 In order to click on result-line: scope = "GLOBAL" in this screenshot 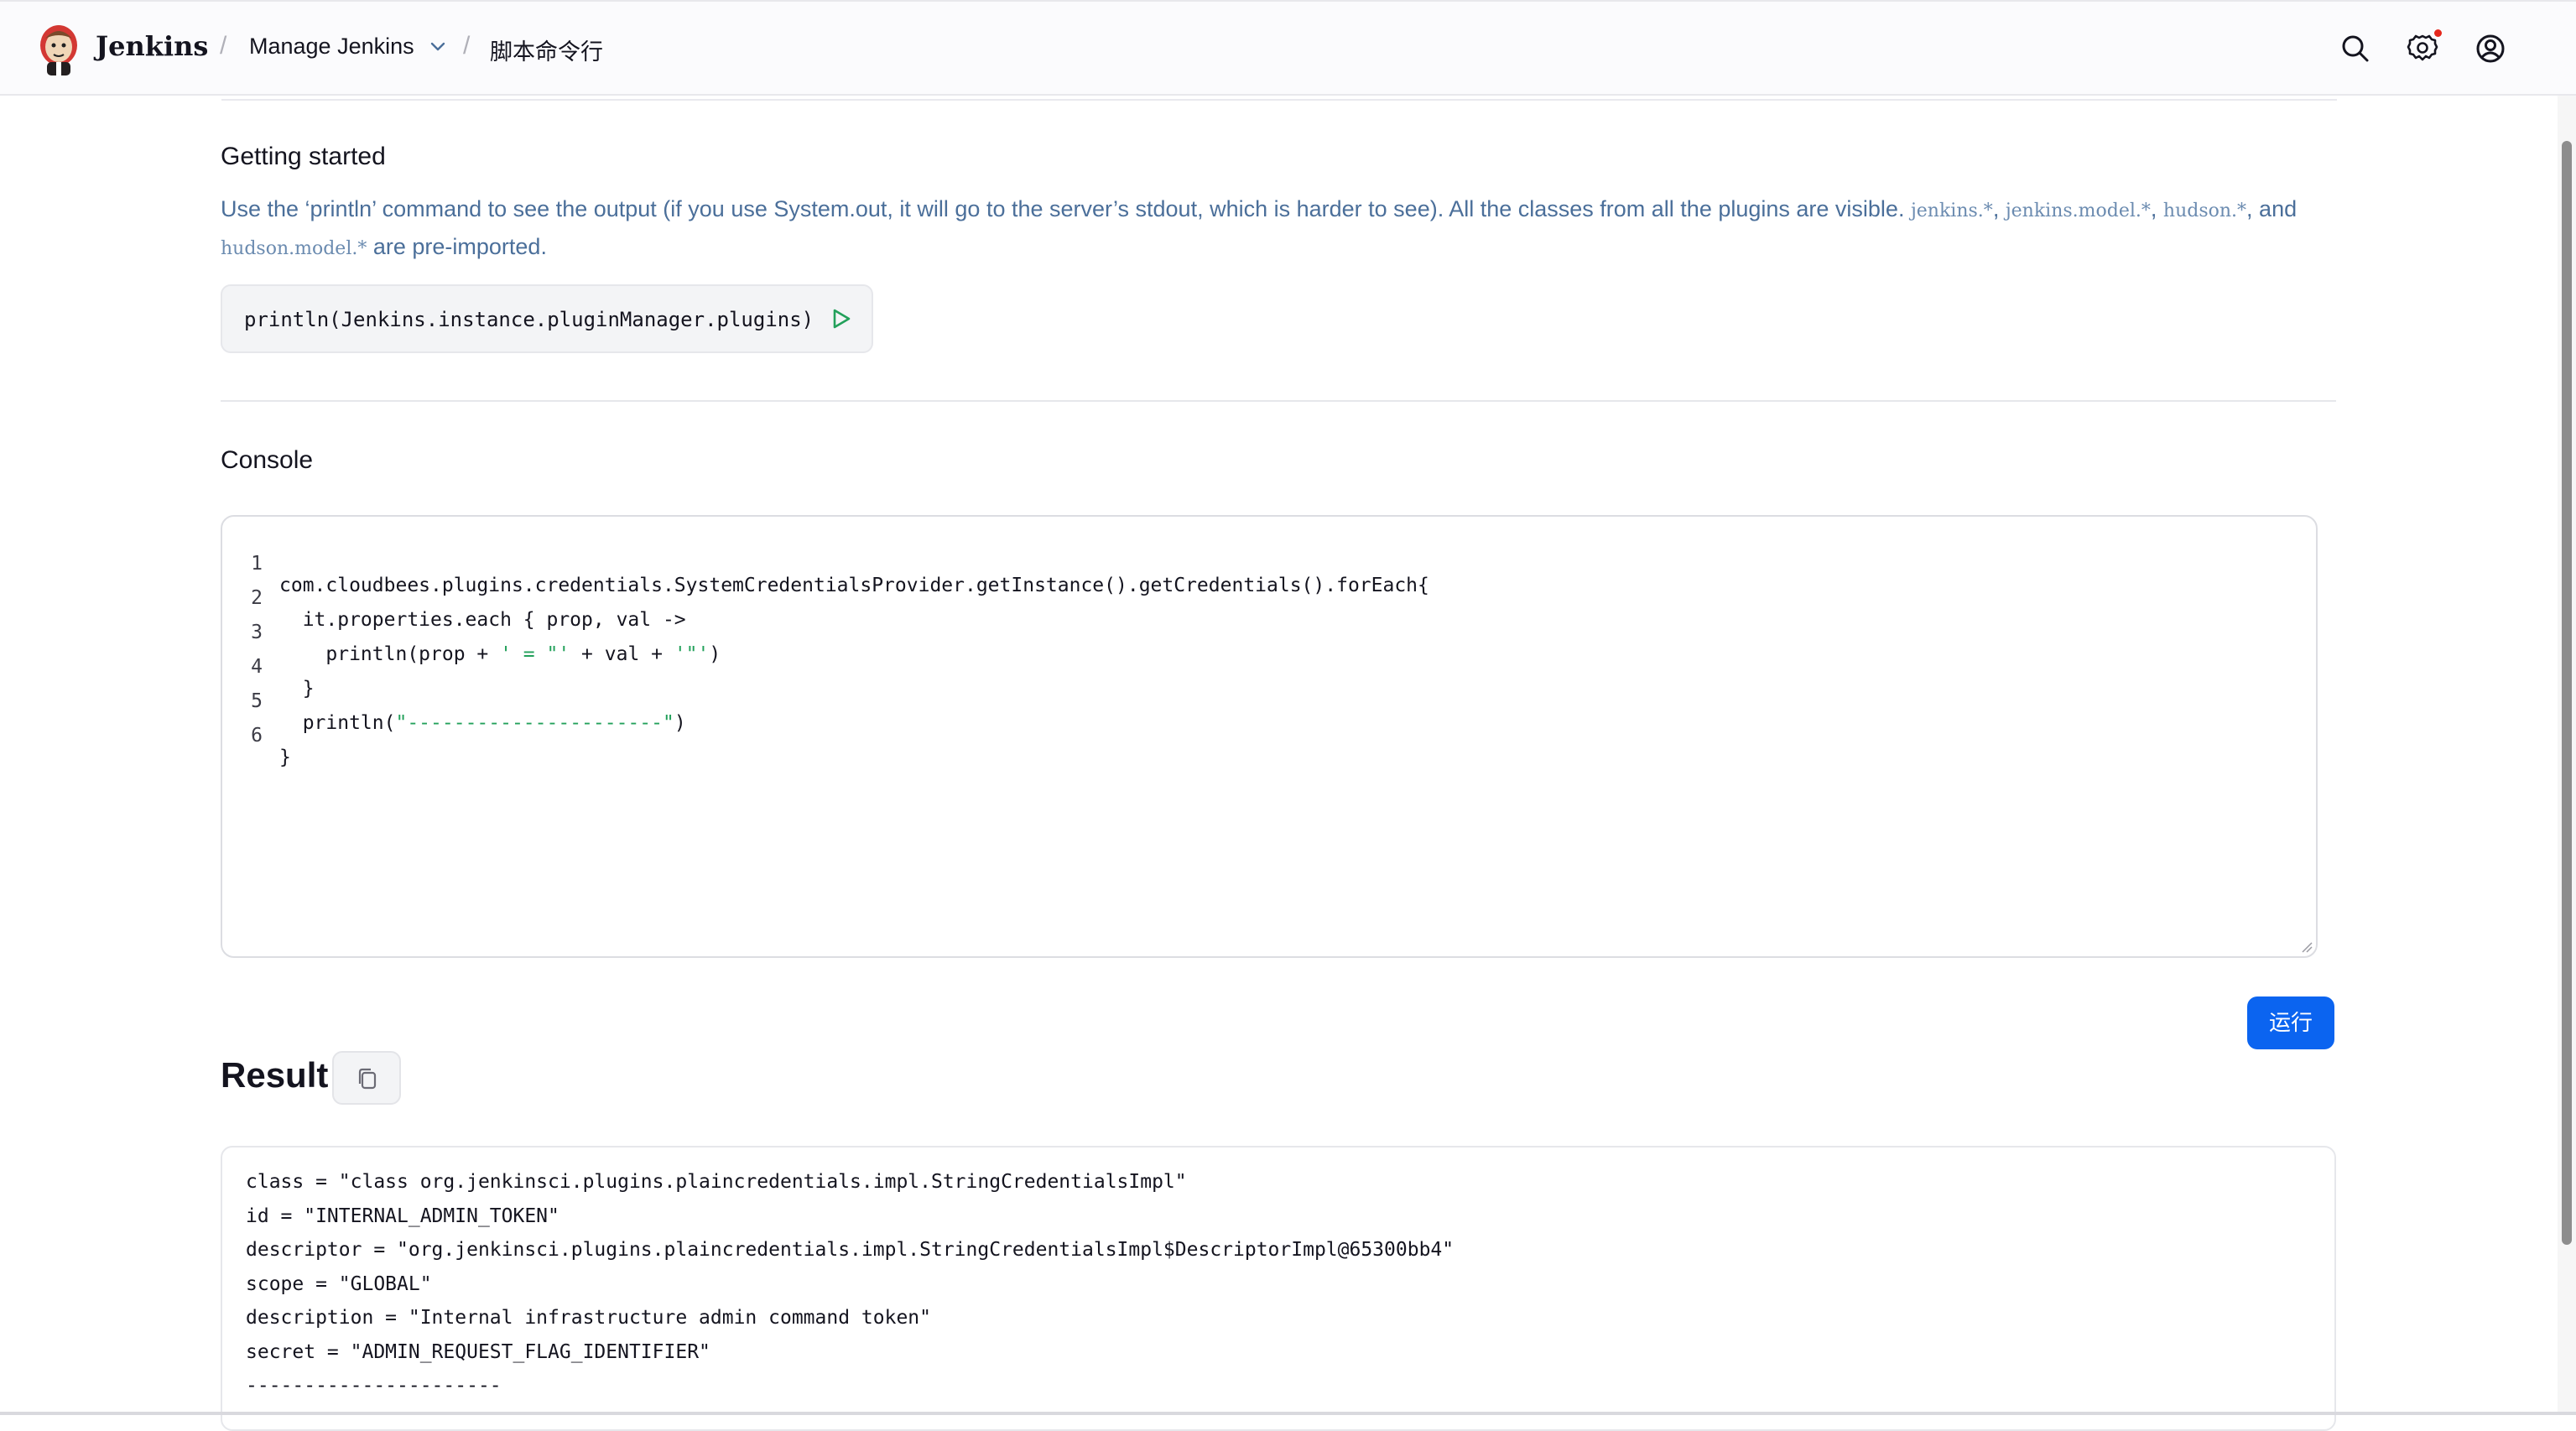, I will do `click(339, 1284)`.